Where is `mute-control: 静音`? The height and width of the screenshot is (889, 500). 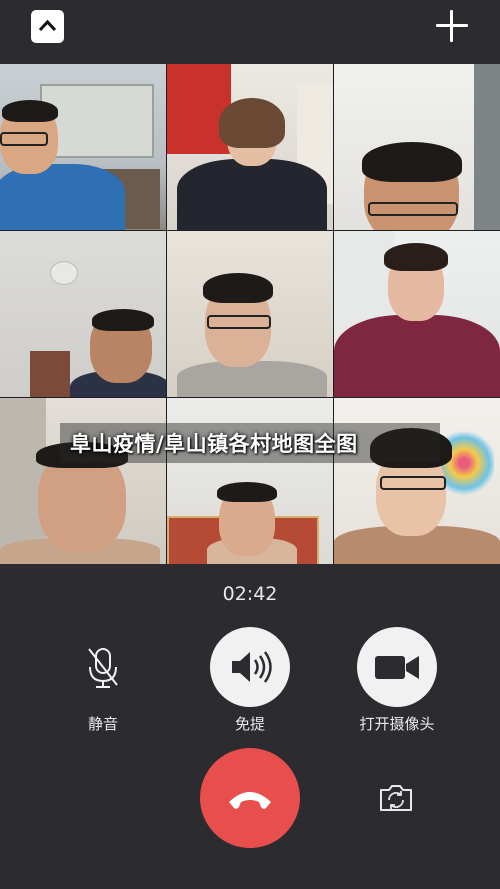 mute-control: 静音 is located at coordinates (103, 680).